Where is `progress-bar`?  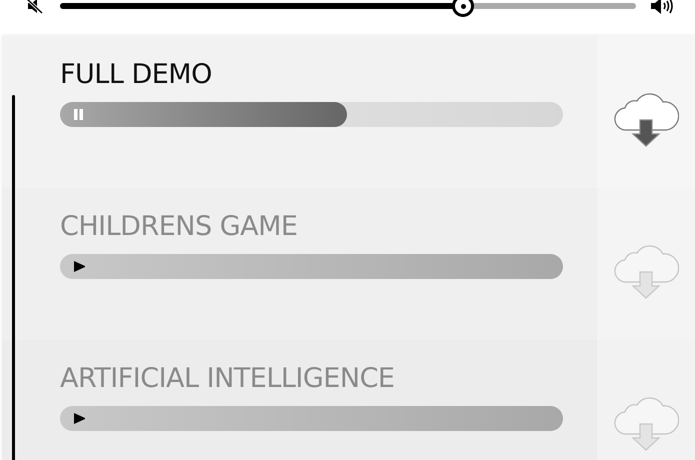
progress-bar is located at coordinates (311, 114).